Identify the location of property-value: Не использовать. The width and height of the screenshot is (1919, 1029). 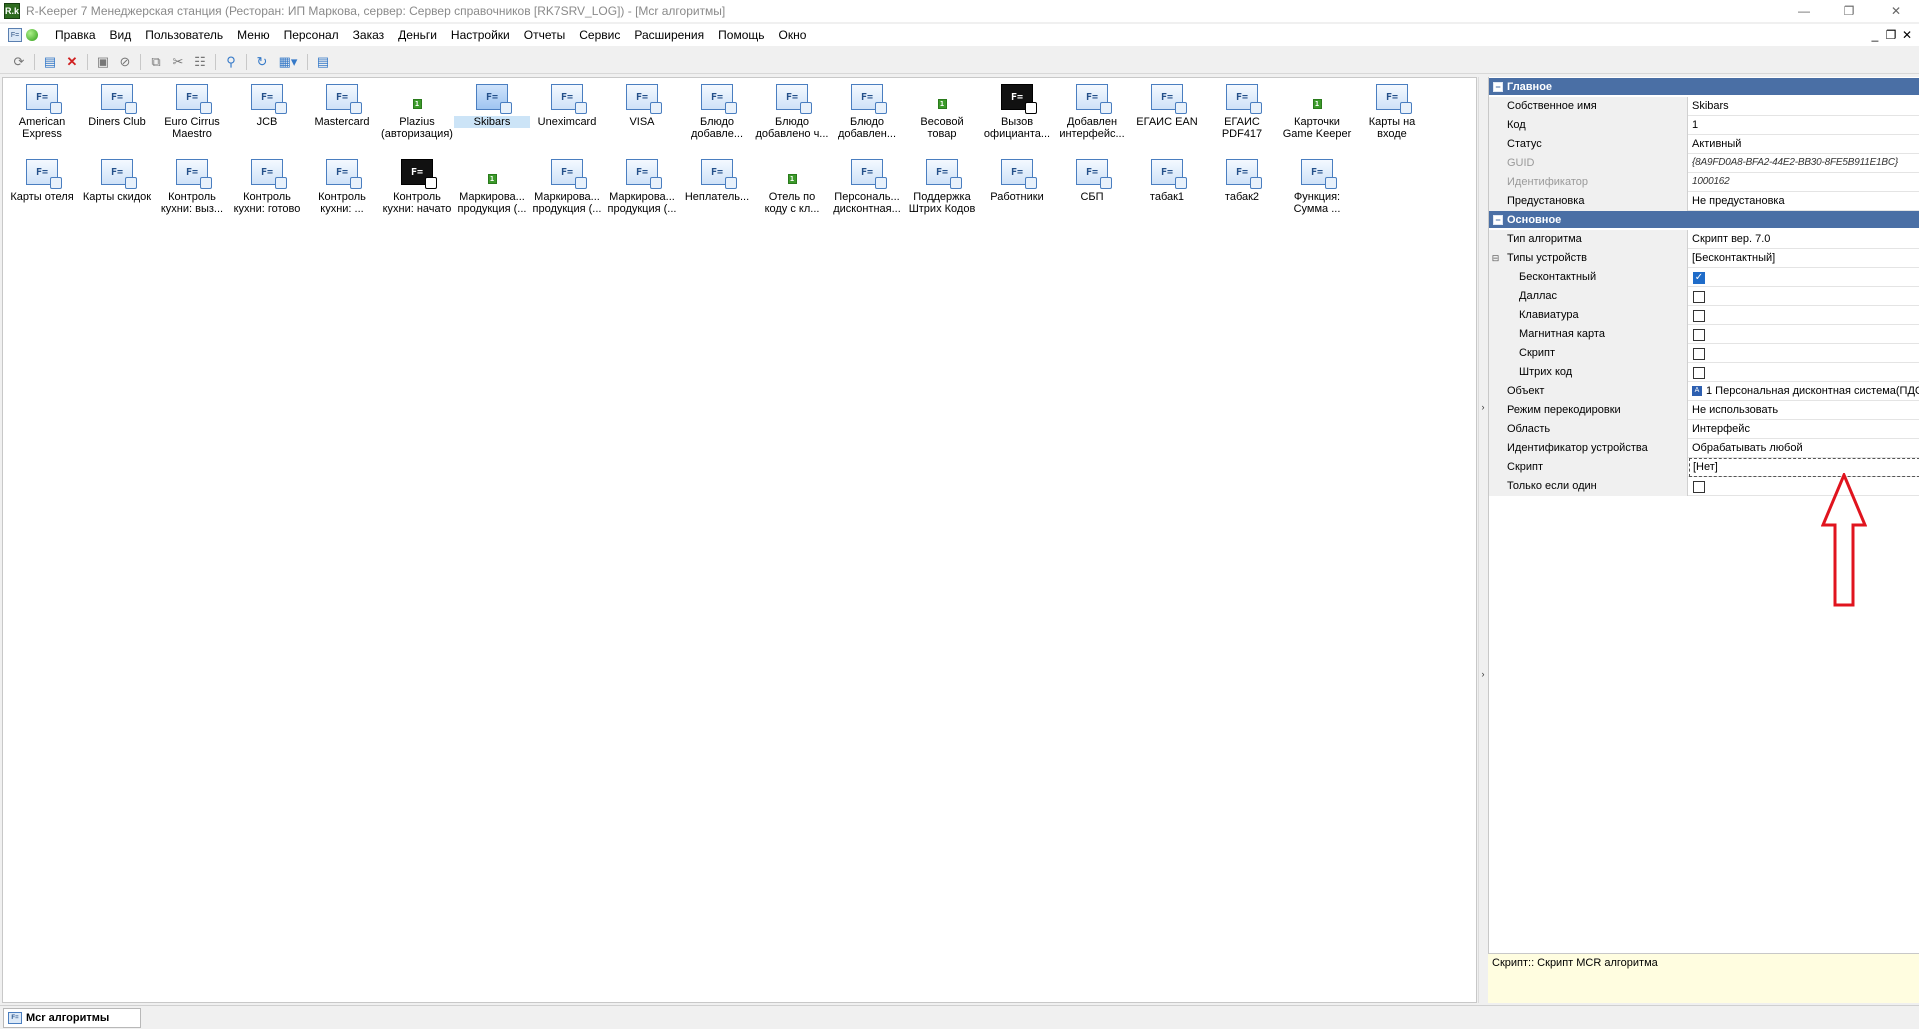
(1804, 410).